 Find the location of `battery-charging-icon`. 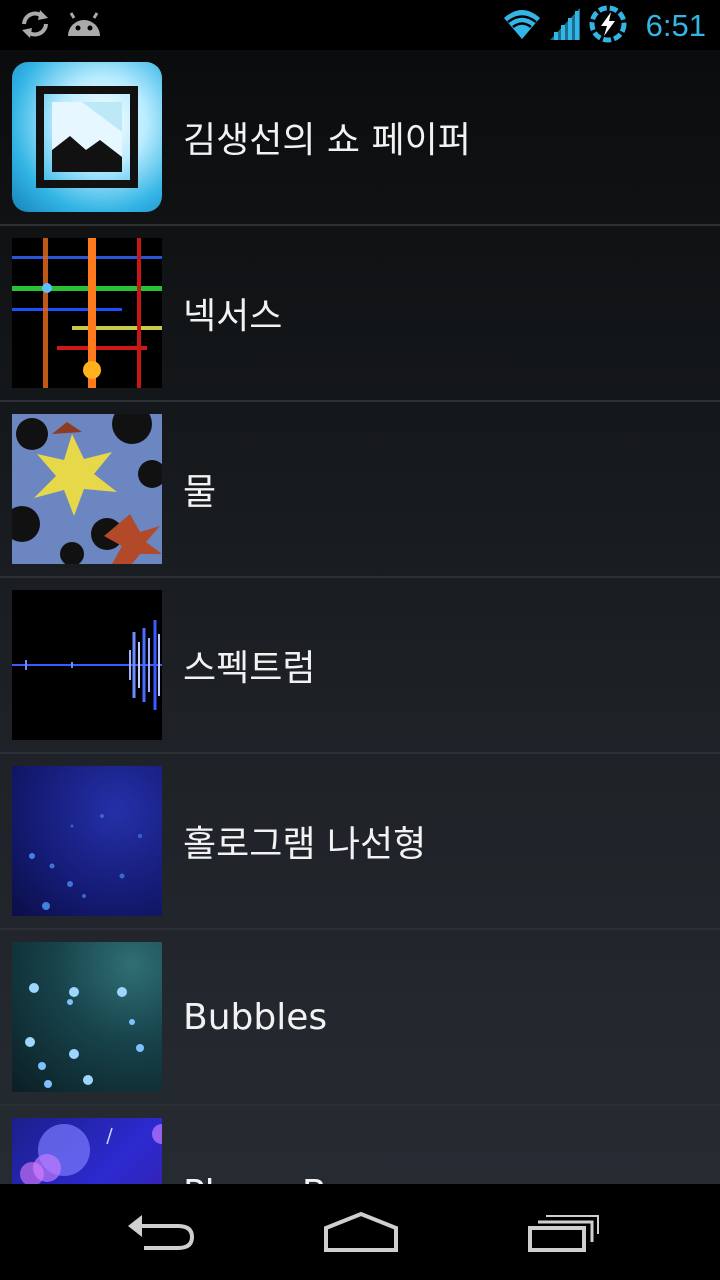

battery-charging-icon is located at coordinates (608, 26).